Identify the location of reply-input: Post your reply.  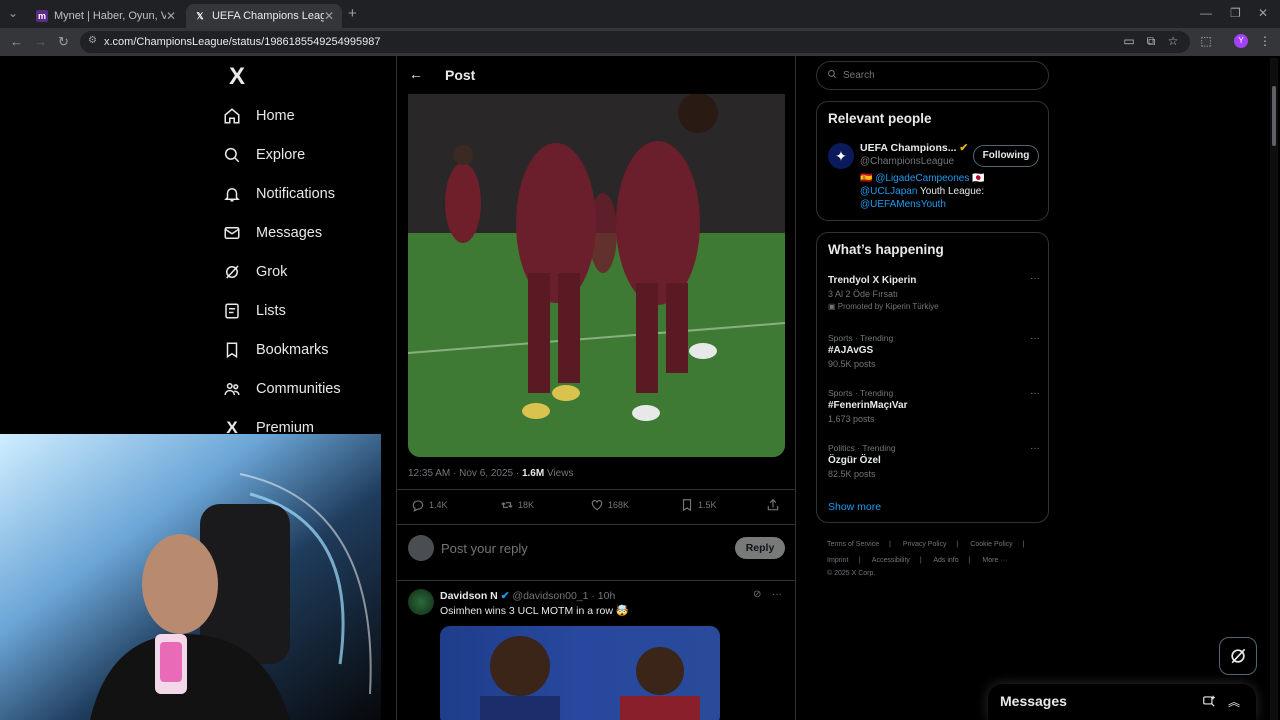
(484, 548).